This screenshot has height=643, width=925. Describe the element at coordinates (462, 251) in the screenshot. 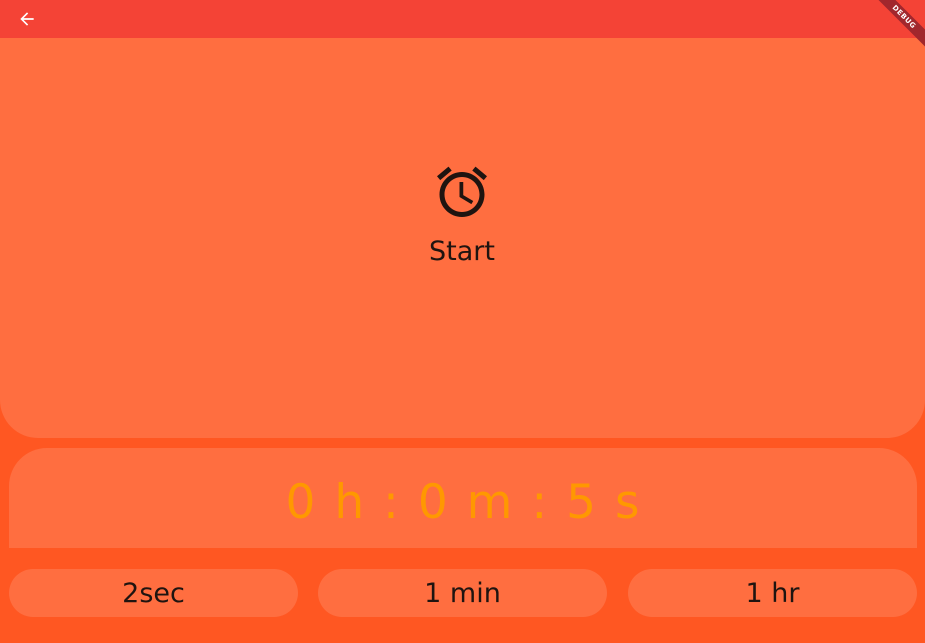

I see `start-label: Start` at that location.